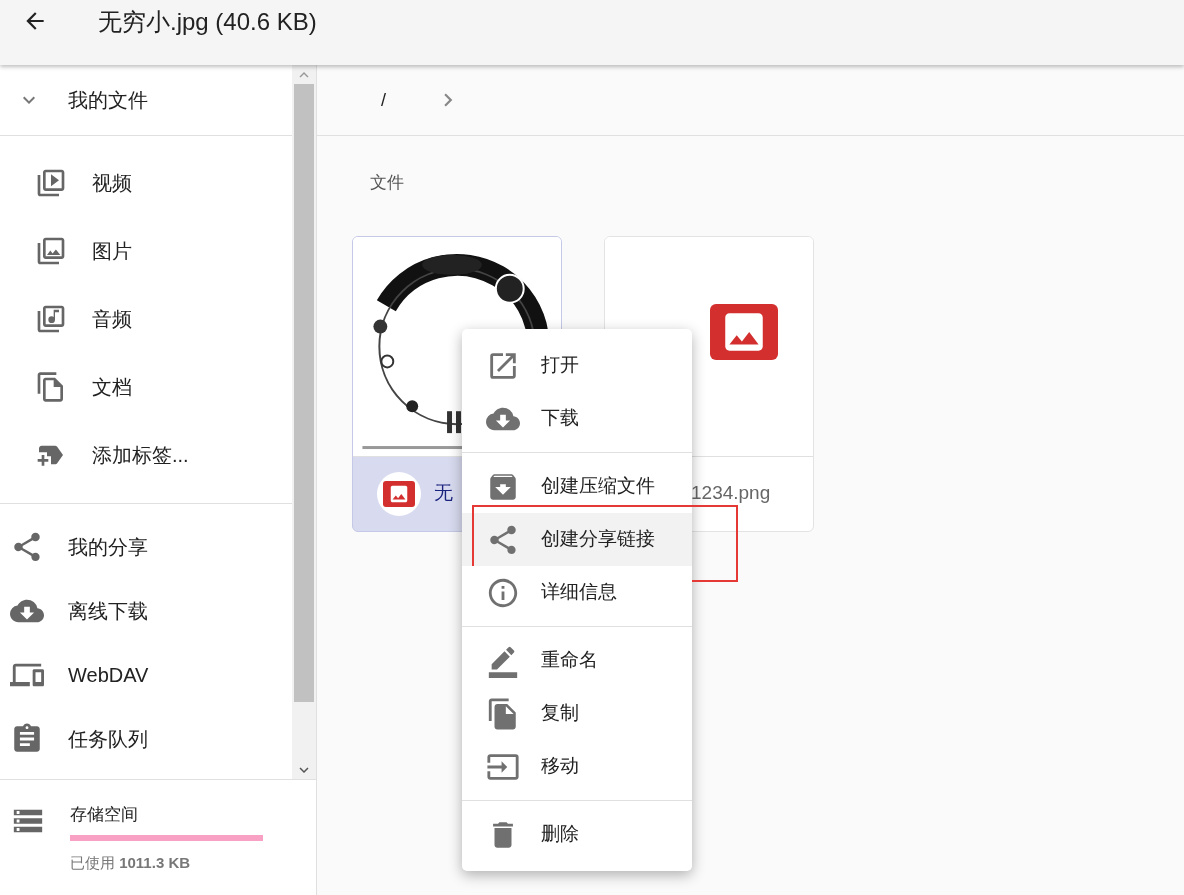 The image size is (1184, 895). Describe the element at coordinates (577, 365) in the screenshot. I see `menu-item: 打开` at that location.